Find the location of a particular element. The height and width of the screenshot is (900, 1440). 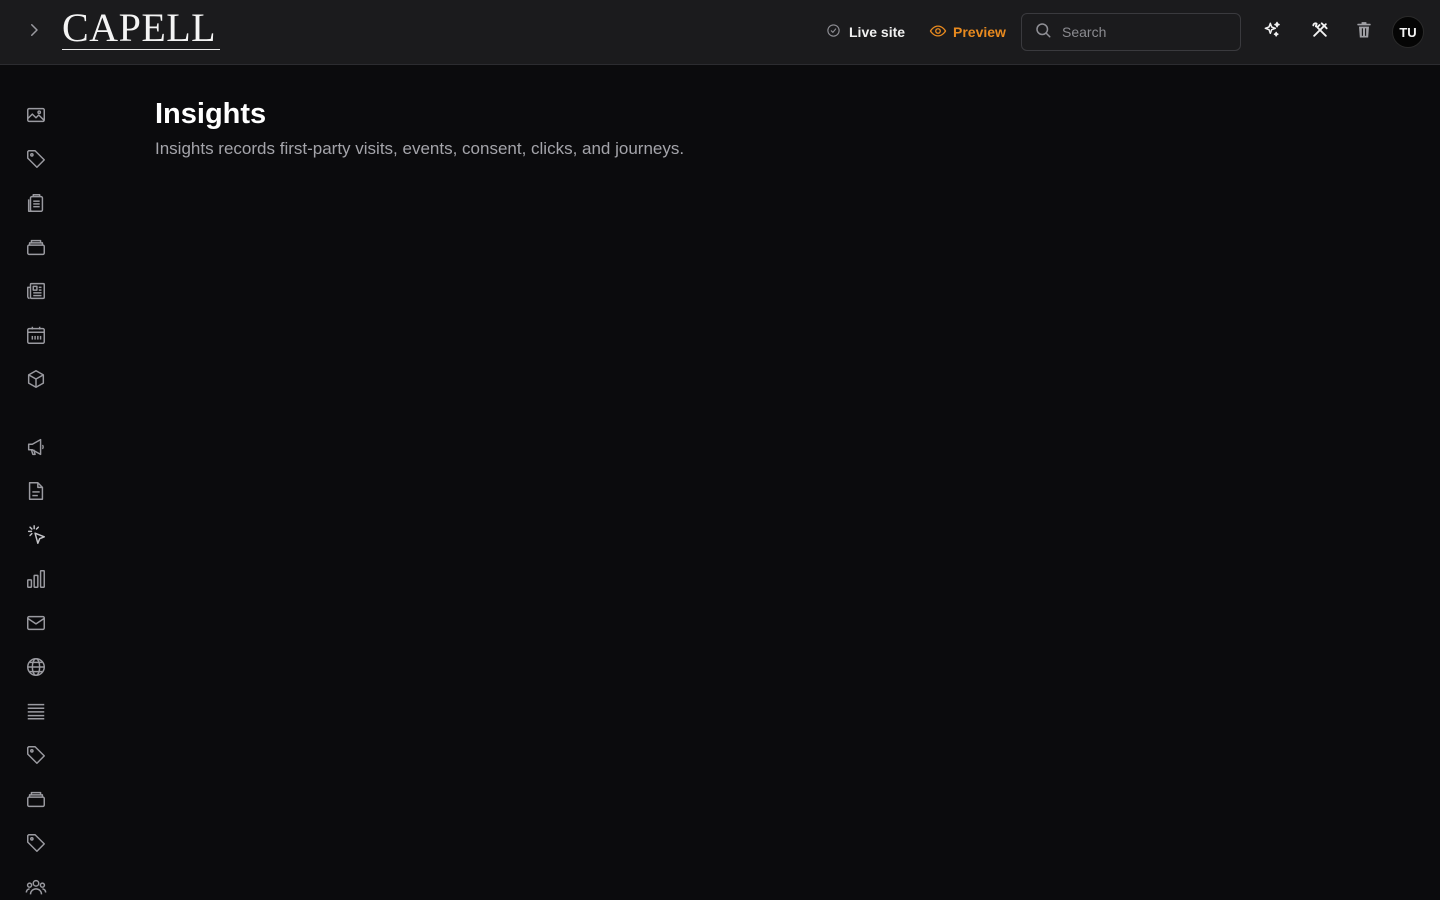

live-site-link: Live site is located at coordinates (865, 32).